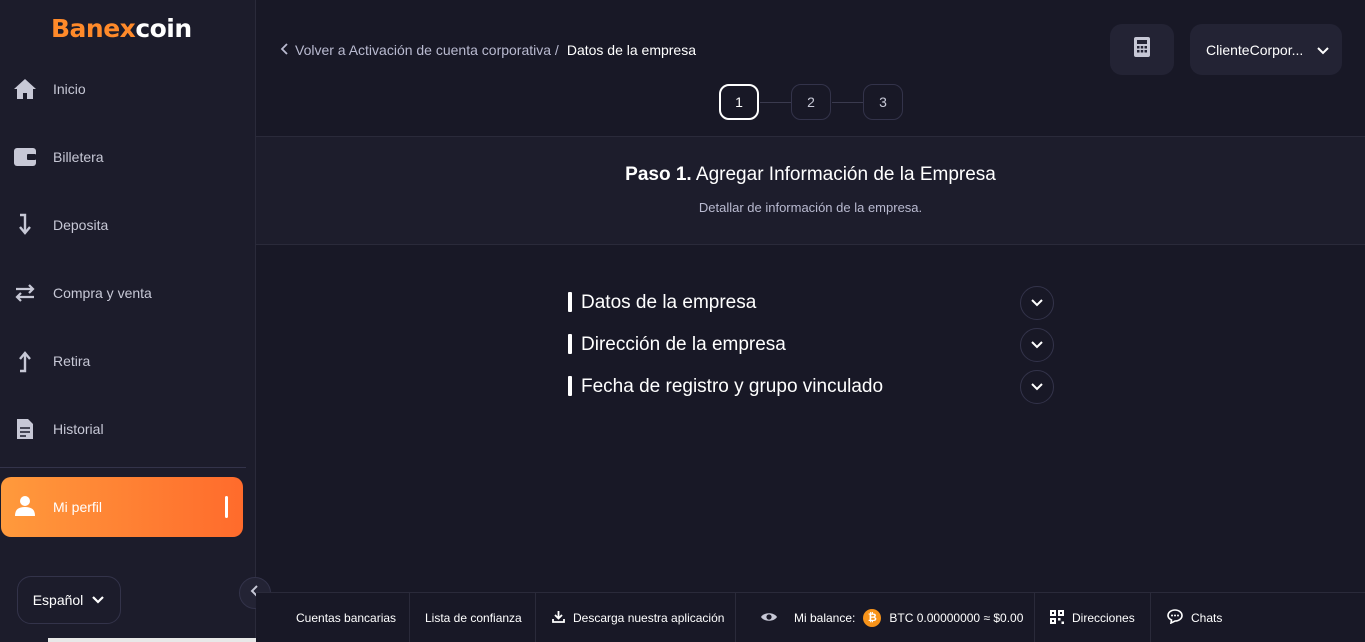 The height and width of the screenshot is (642, 1365). I want to click on download-icon, so click(558, 618).